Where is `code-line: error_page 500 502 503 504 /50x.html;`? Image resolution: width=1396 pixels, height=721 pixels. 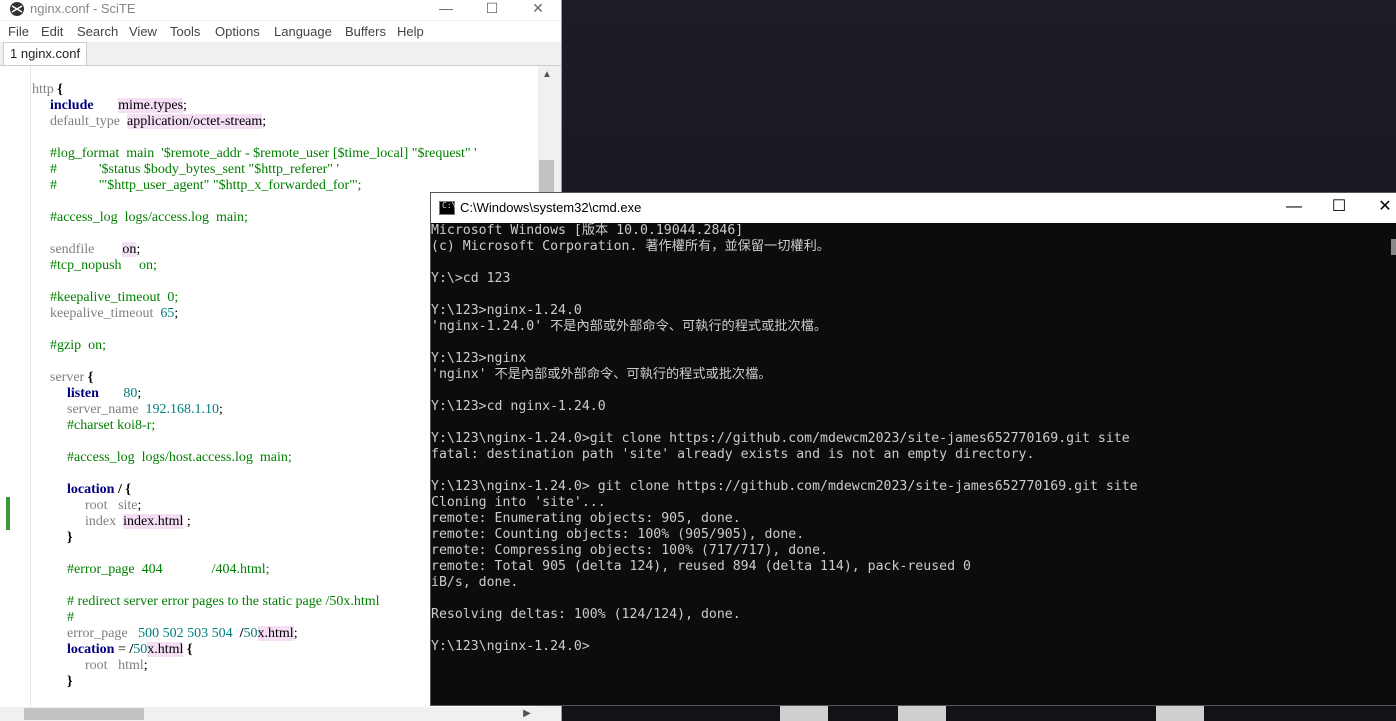
code-line: error_page 500 502 503 504 /50x.html; is located at coordinates (182, 633).